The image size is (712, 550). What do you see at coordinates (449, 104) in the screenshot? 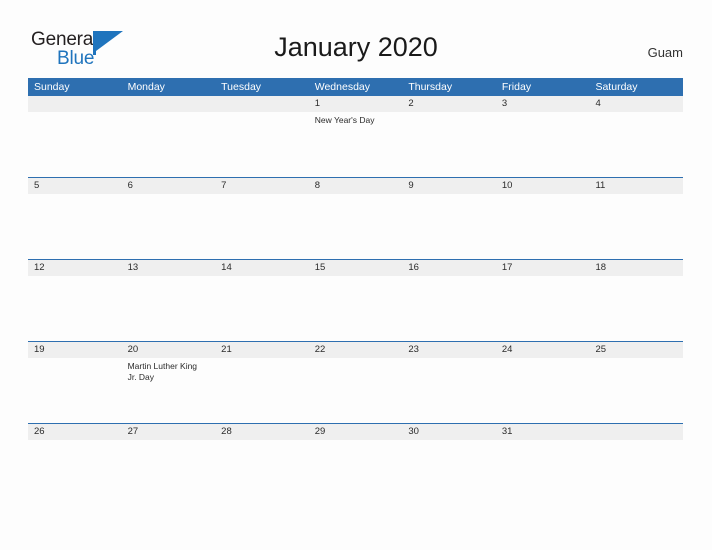
I see `date-number: 2` at bounding box center [449, 104].